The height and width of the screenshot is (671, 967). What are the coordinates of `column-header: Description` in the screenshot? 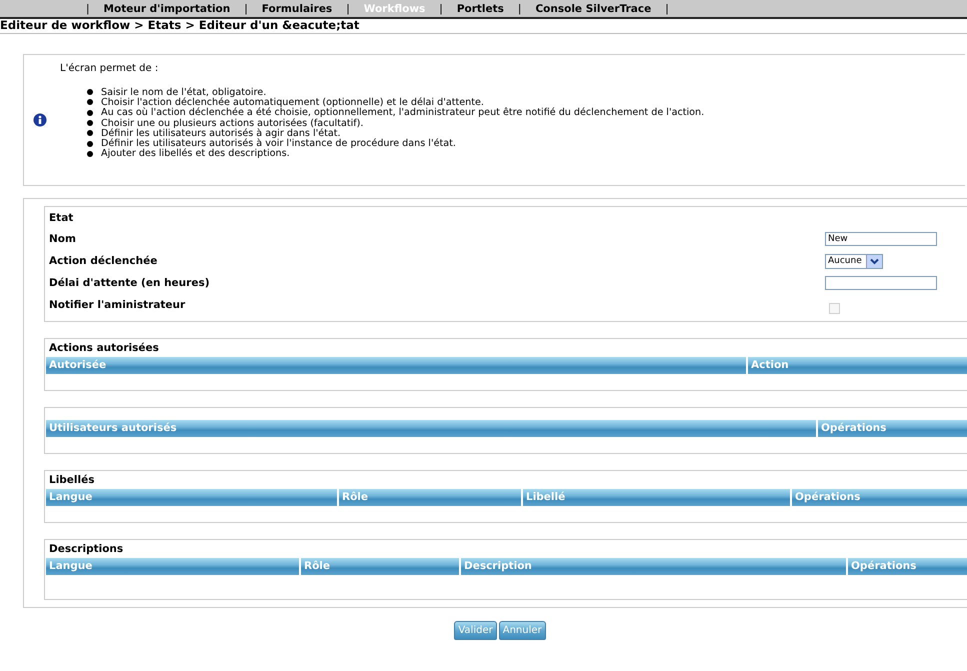 It's located at (653, 566).